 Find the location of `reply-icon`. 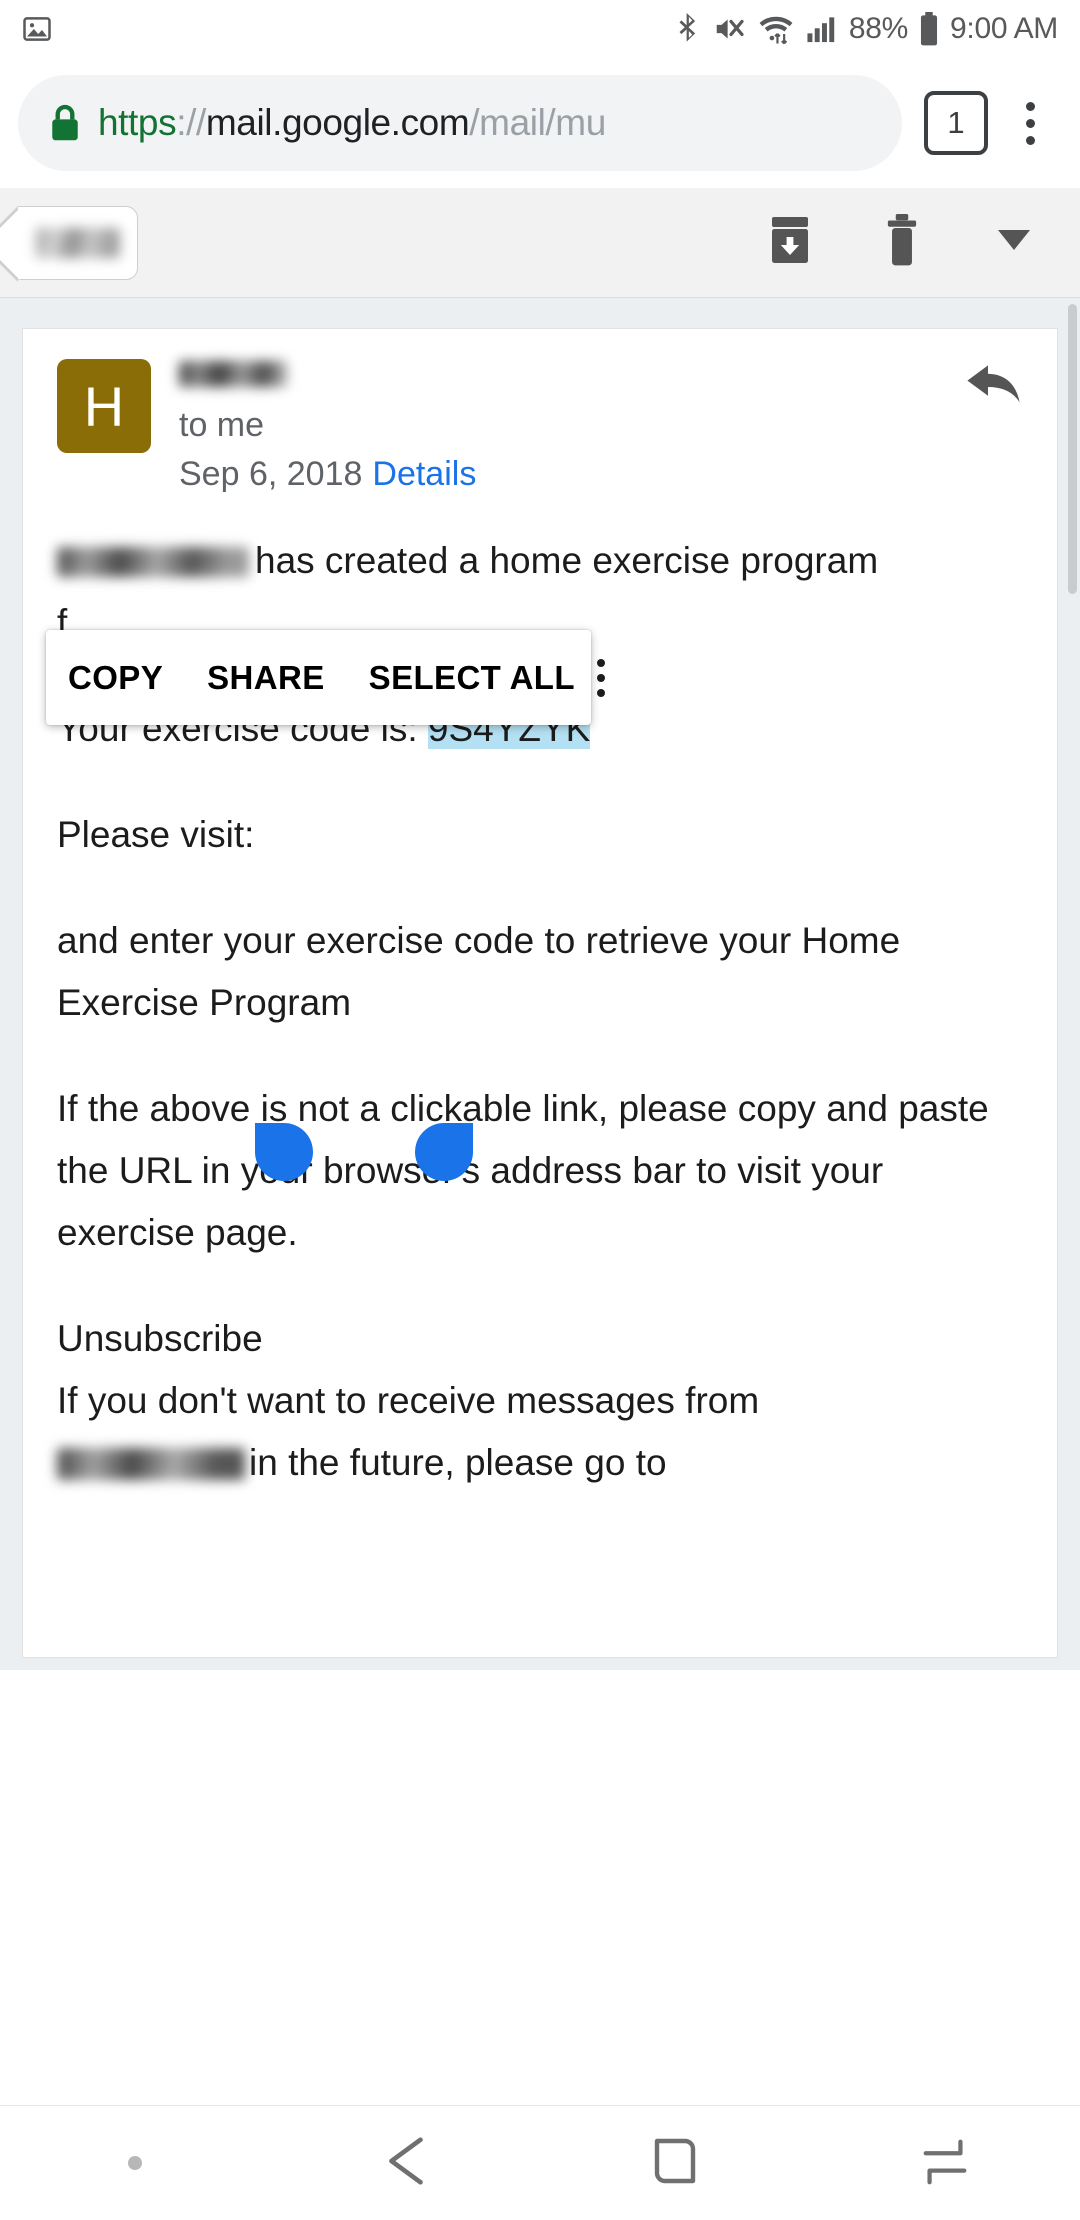

reply-icon is located at coordinates (993, 384).